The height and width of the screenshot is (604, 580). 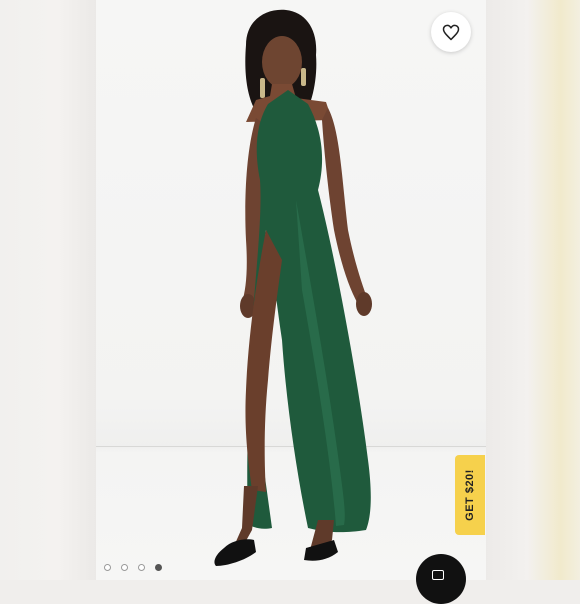 I want to click on heart-icon, so click(x=451, y=32).